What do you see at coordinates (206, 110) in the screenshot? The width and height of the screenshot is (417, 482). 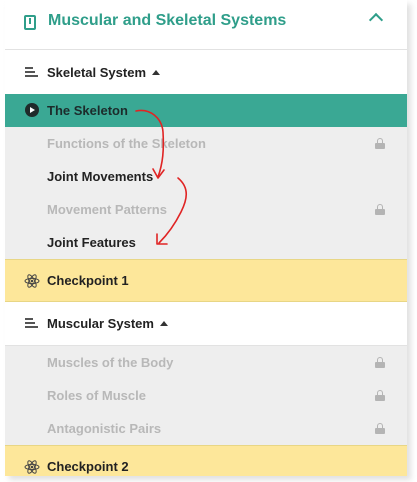 I see `lesson-item-active: The Skeleton` at bounding box center [206, 110].